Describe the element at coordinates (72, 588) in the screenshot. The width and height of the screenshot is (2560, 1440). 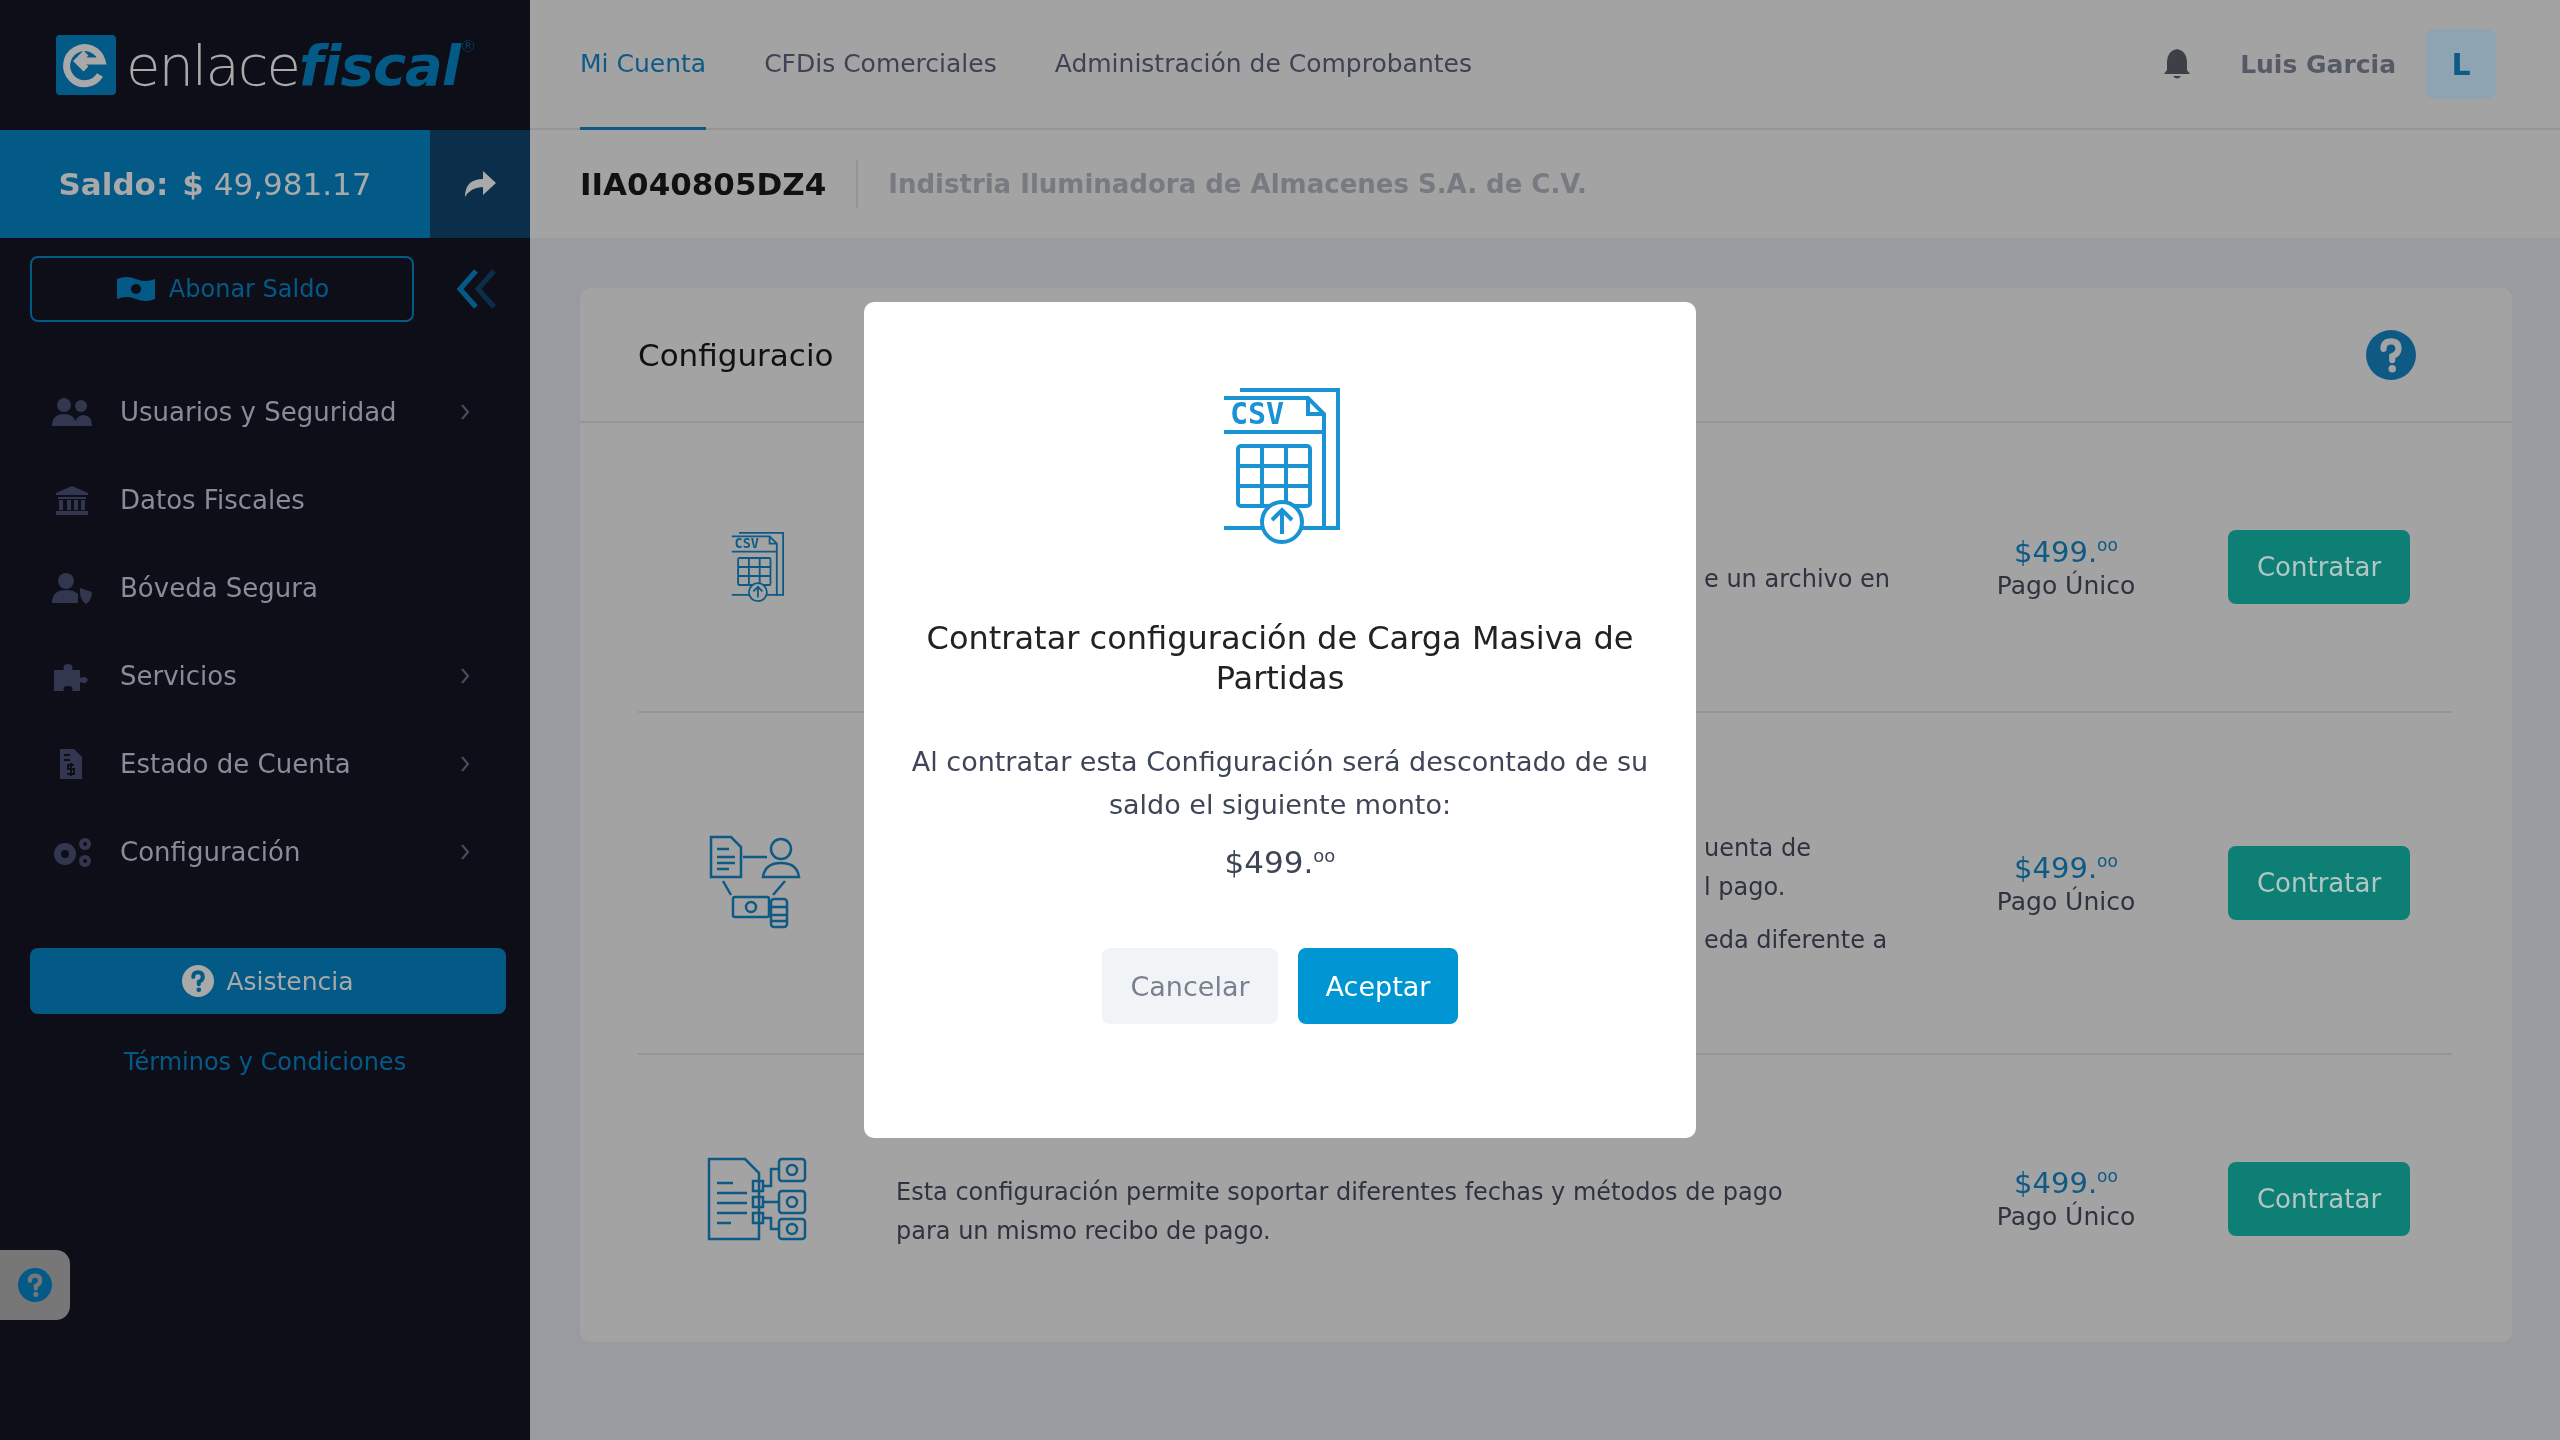
I see `user-shield-icon` at that location.